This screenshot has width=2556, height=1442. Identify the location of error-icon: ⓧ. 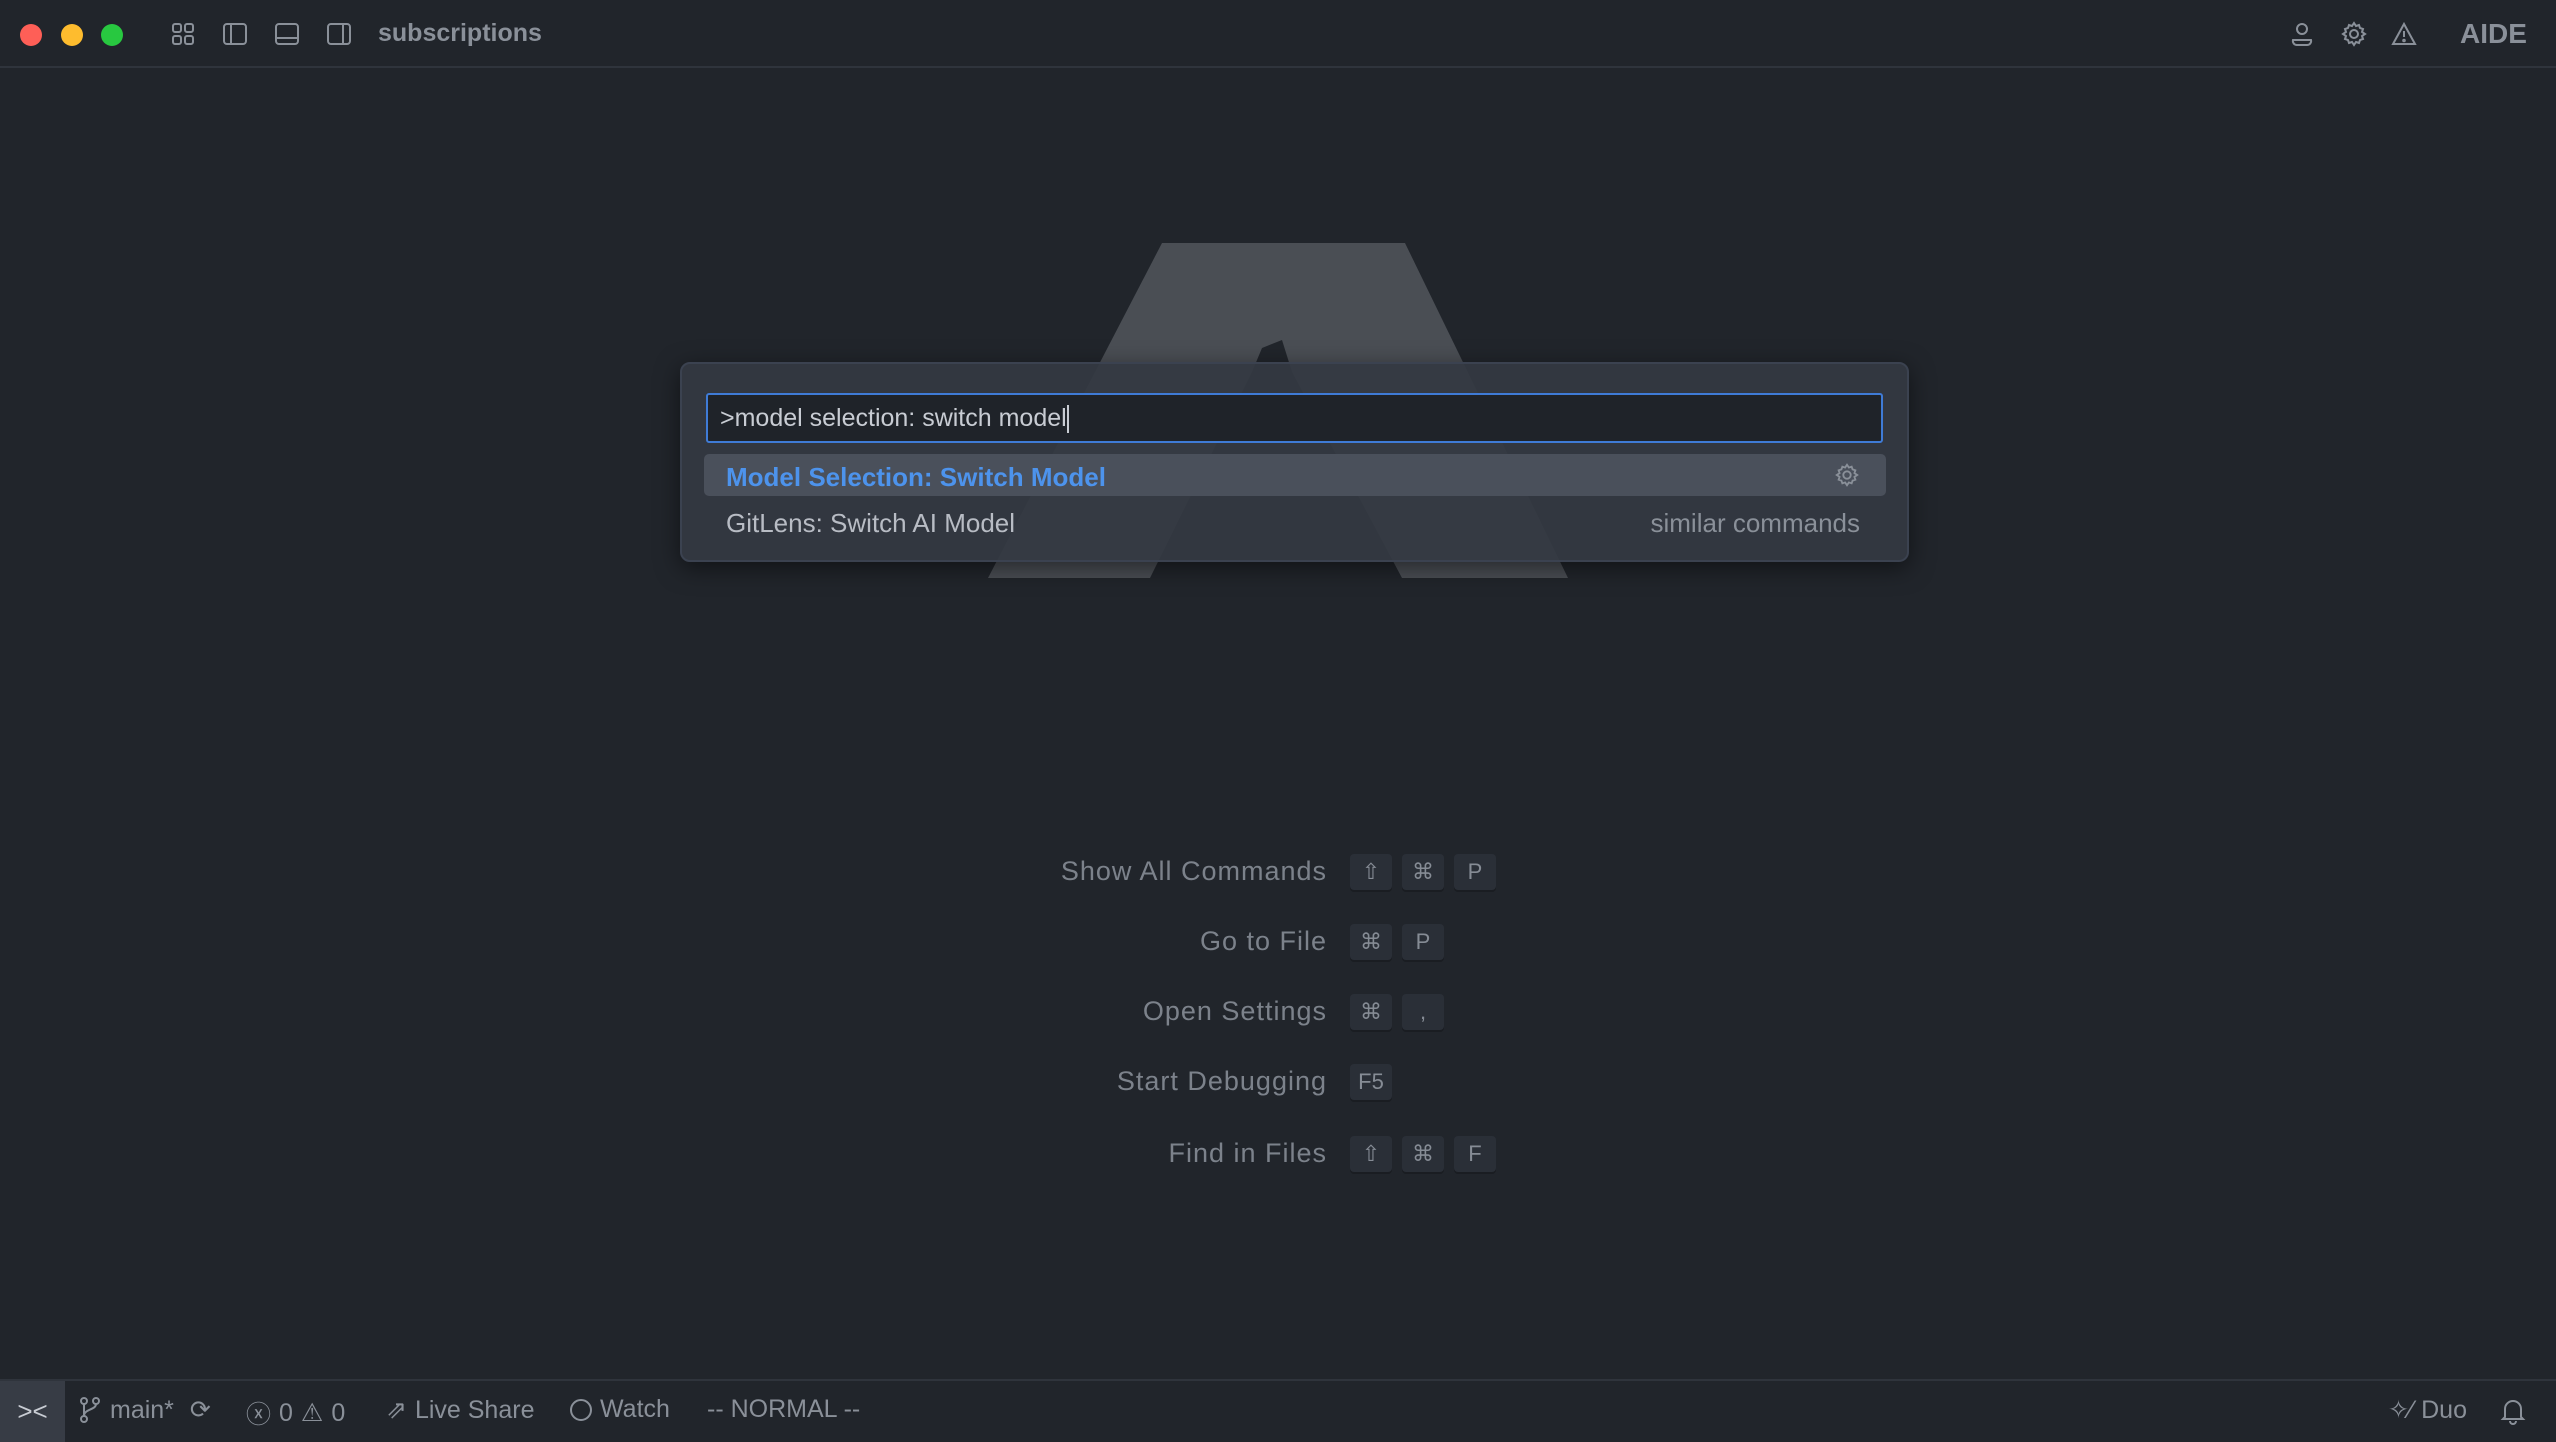
(259, 1415).